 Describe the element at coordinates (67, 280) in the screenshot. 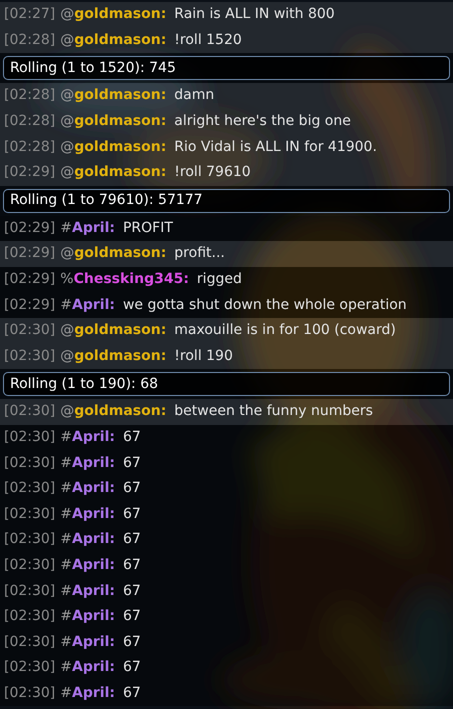

I see `user-rank: %` at that location.